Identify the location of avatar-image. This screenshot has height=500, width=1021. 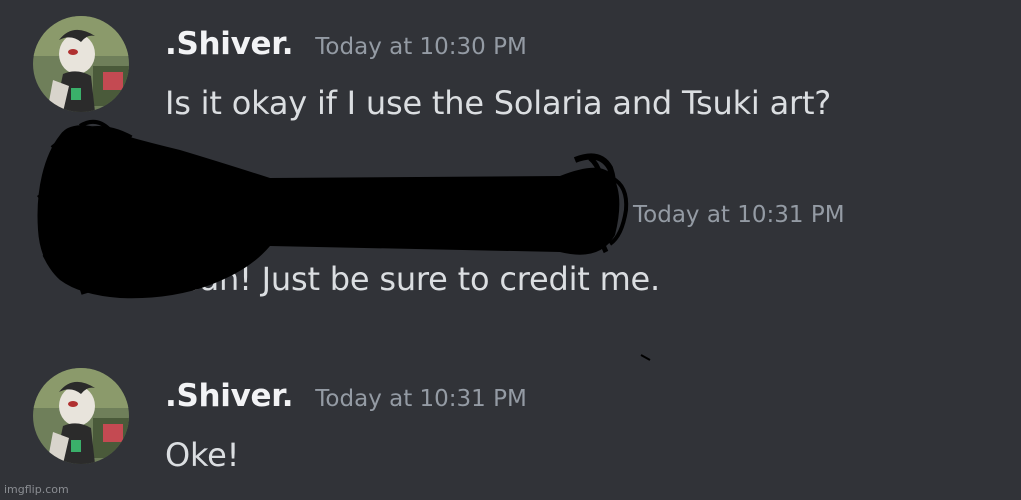
(81, 416).